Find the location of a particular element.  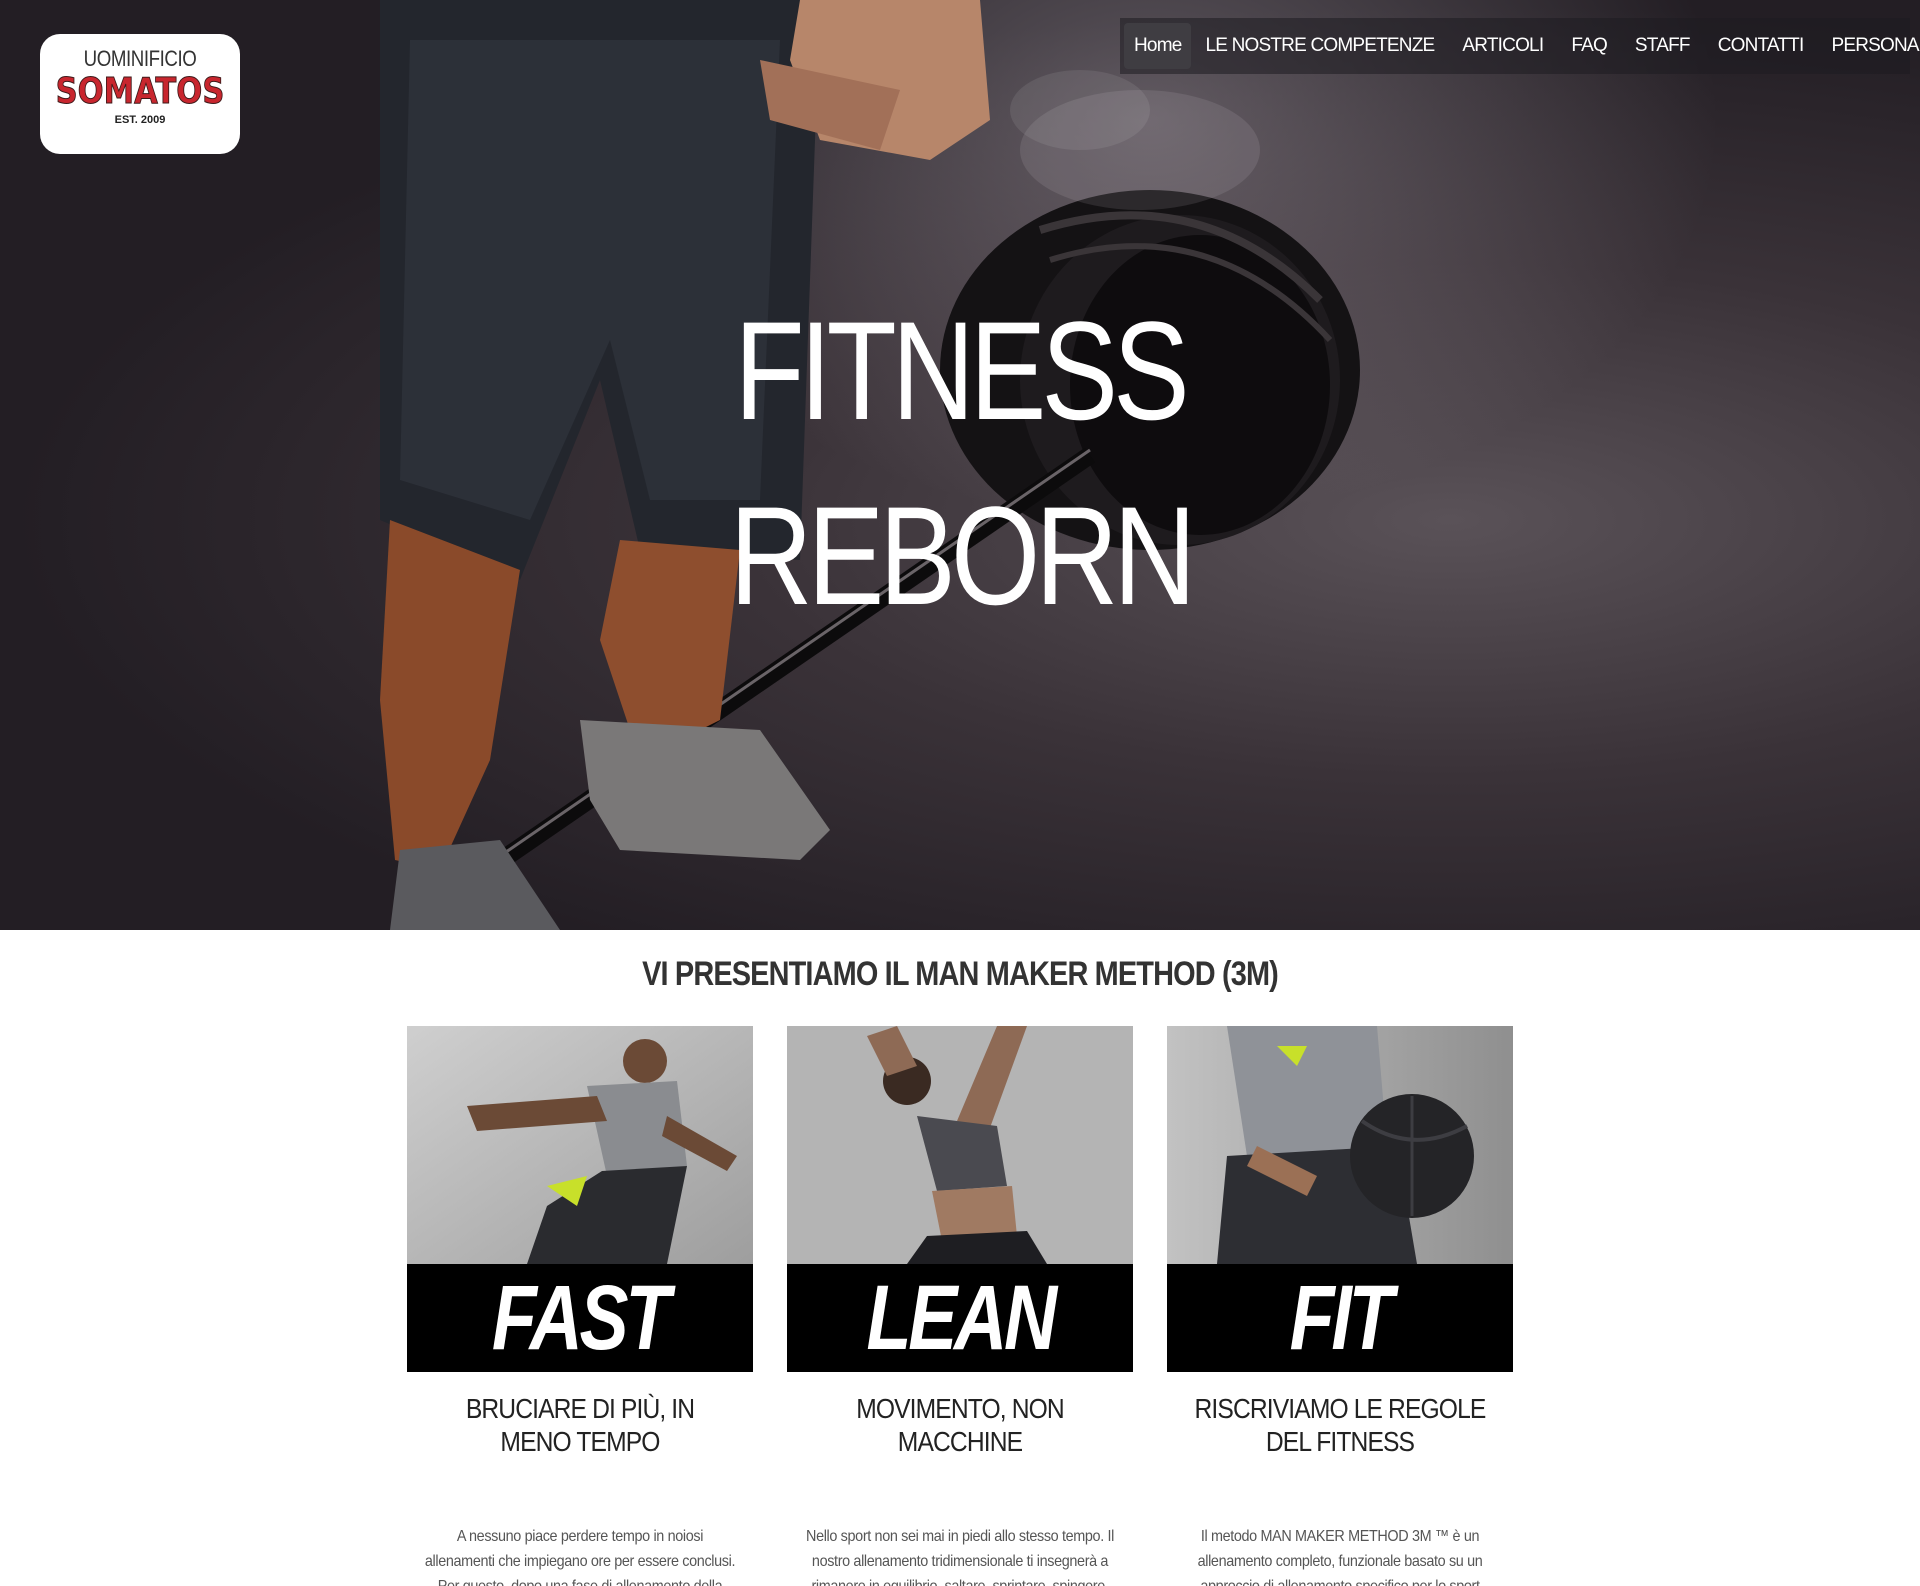

card-heading-lean: MOVIMENTO, NON MACCHINE is located at coordinates (960, 1425).